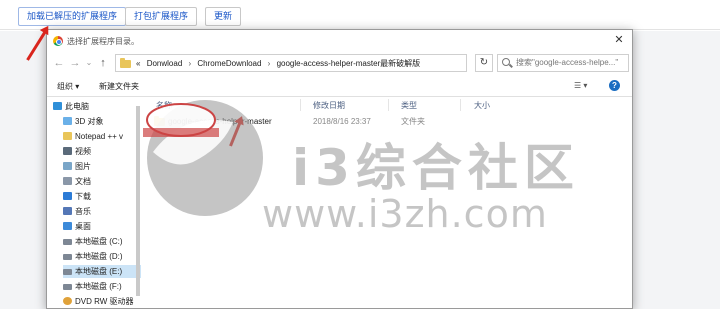 The width and height of the screenshot is (720, 309). I want to click on sidebar-item: 本地磁盘 (C:), so click(102, 241).